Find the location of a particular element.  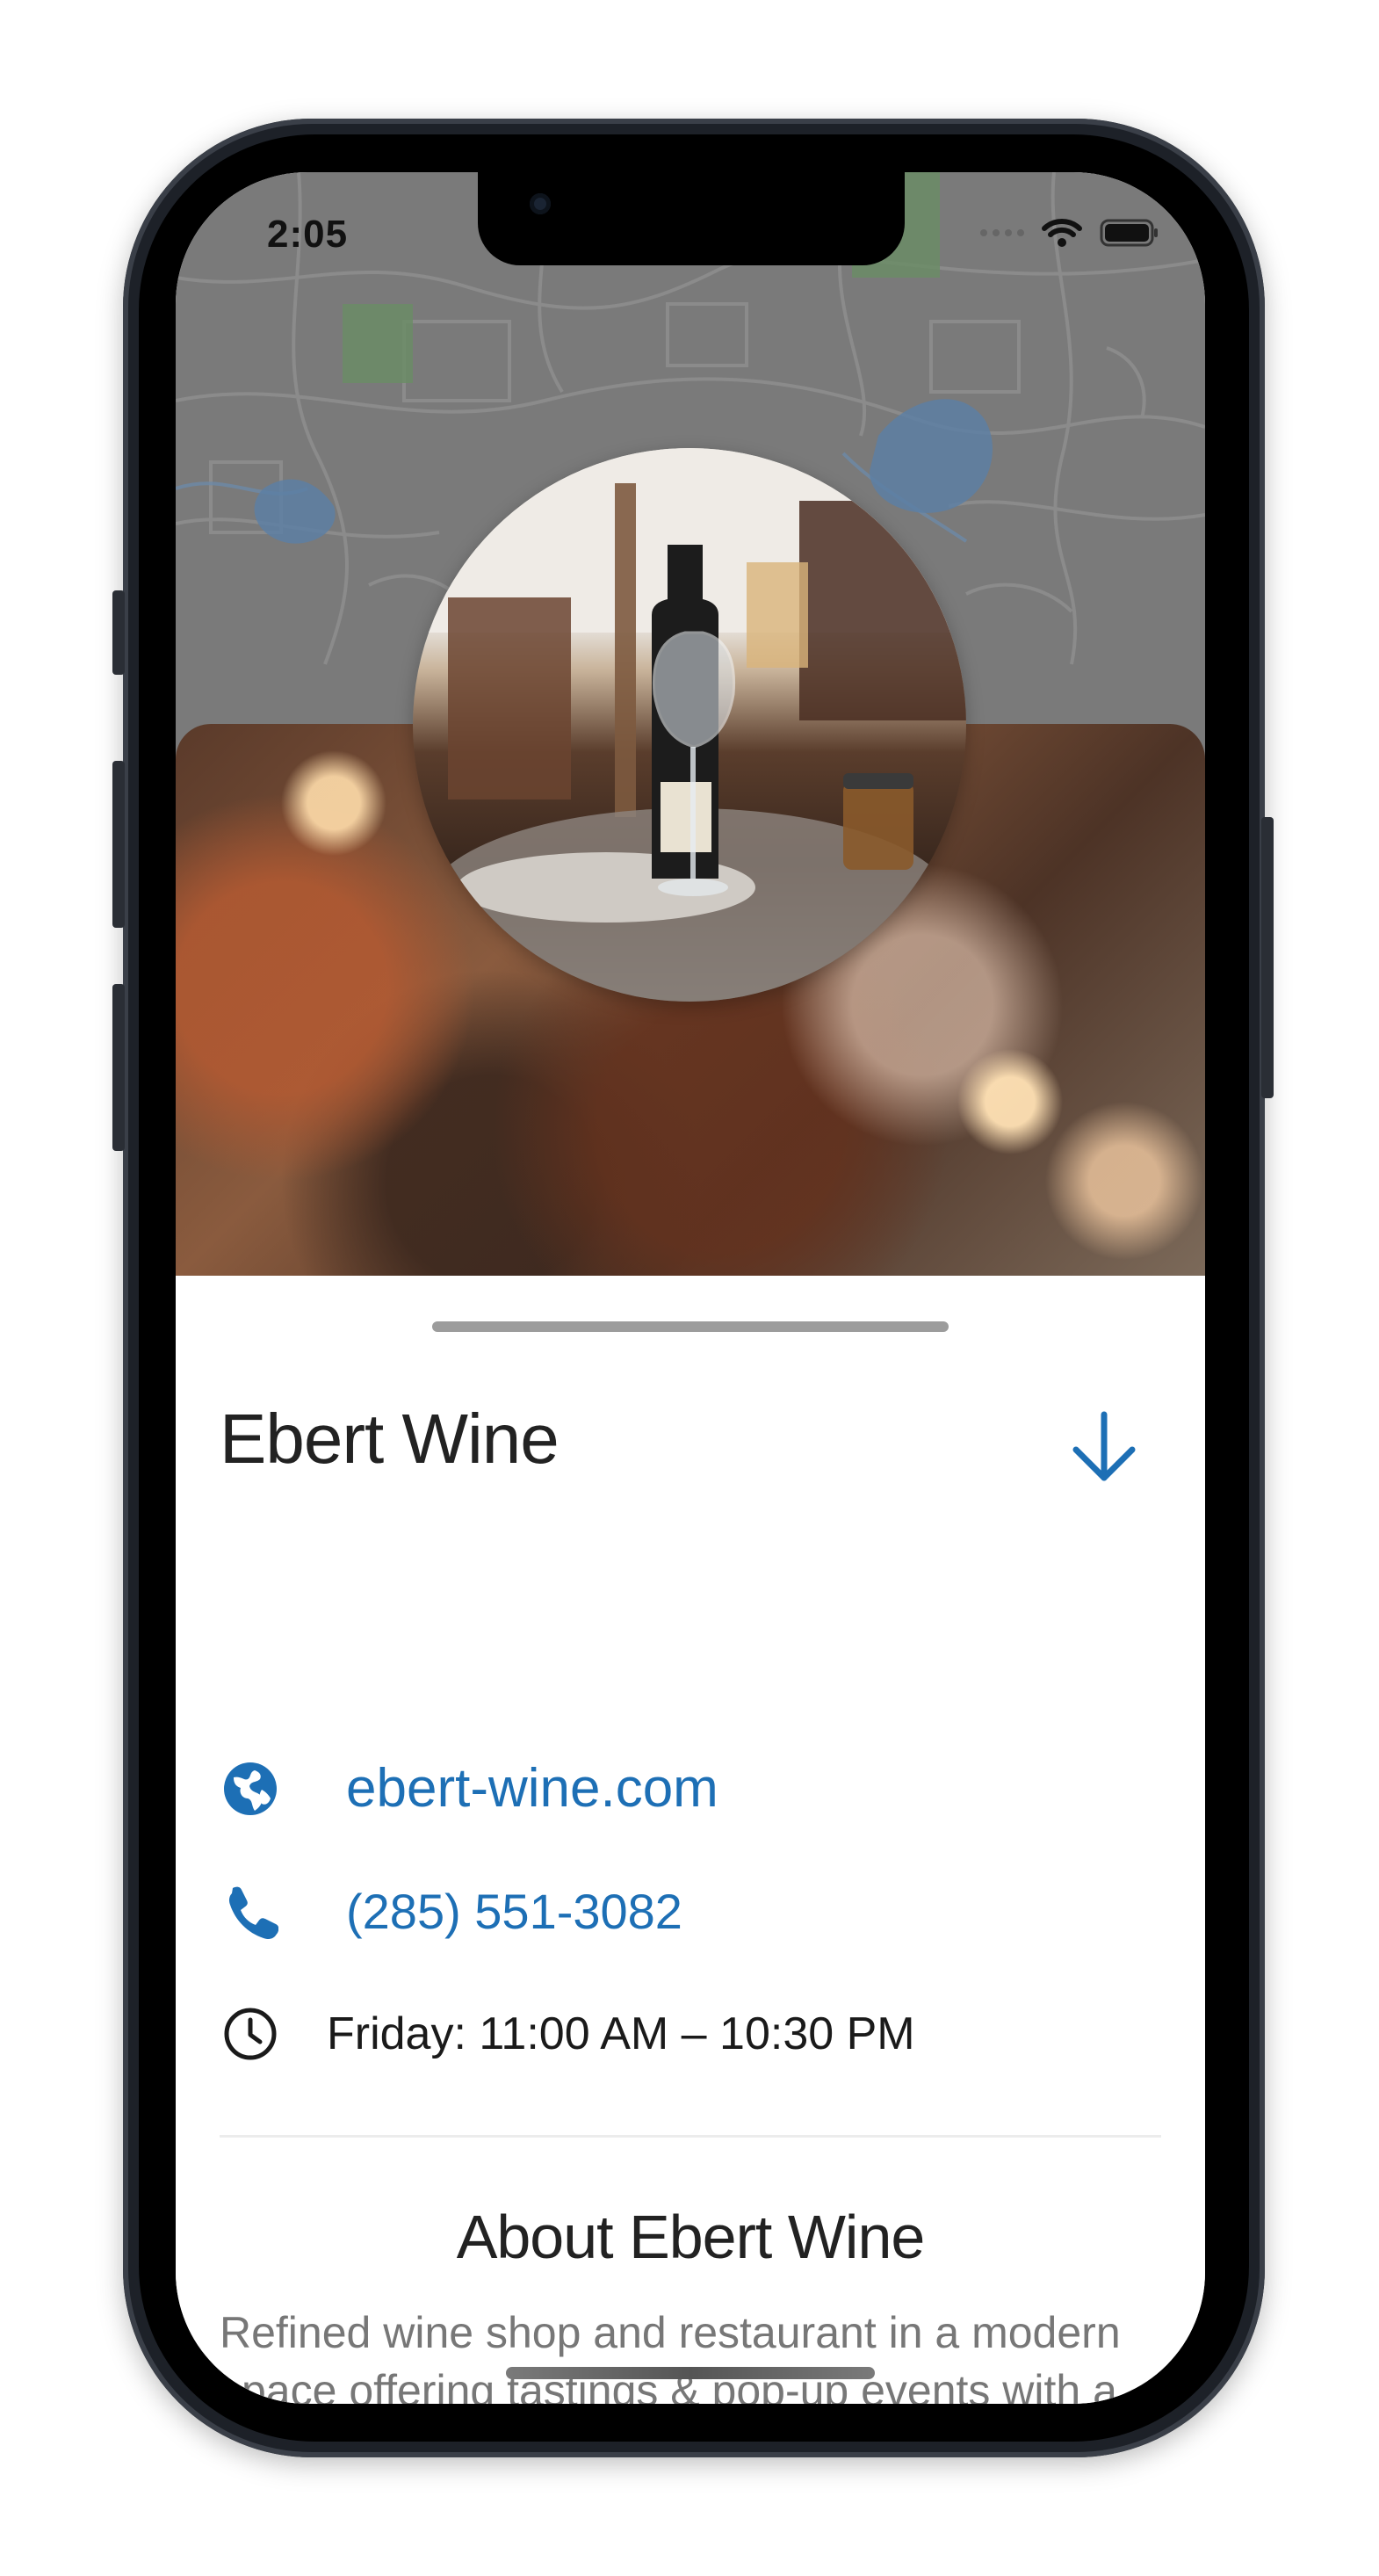

phone-link: (285) 551-3082 is located at coordinates (514, 1911).